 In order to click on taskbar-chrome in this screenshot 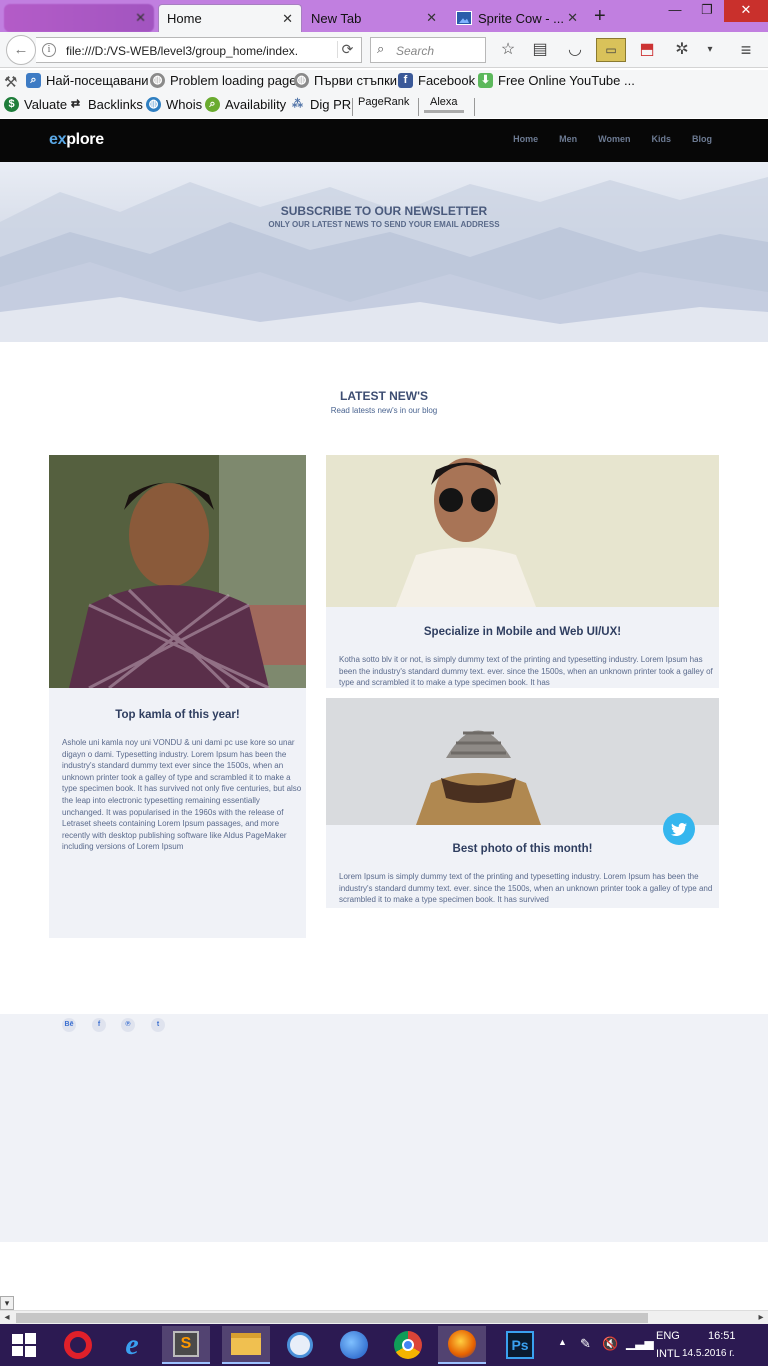, I will do `click(408, 1345)`.